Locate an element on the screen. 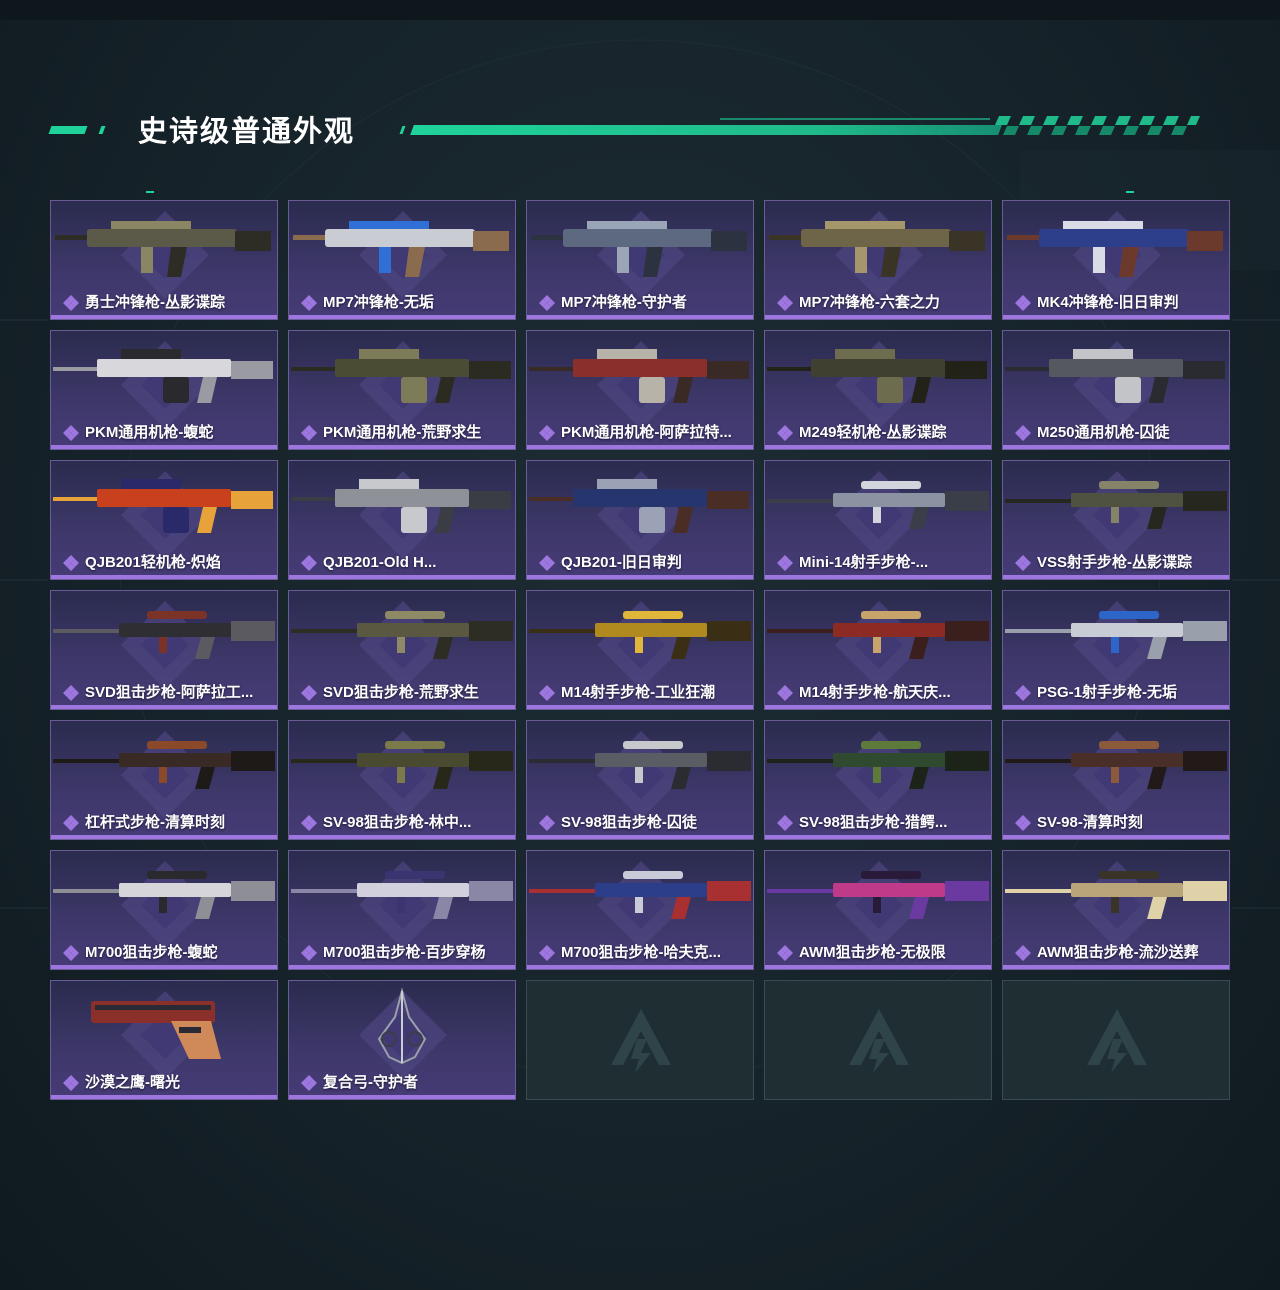 This screenshot has width=1280, height=1290. skin-name: MP7冲锋枪-守护者 is located at coordinates (624, 302).